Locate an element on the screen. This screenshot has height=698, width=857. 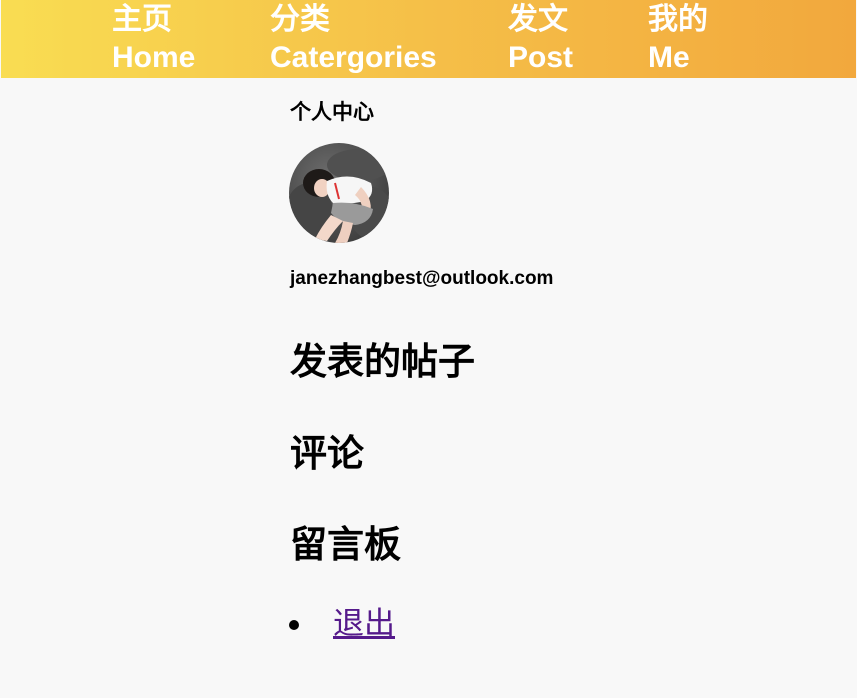
section-message-board: 留言板 is located at coordinates (345, 541).